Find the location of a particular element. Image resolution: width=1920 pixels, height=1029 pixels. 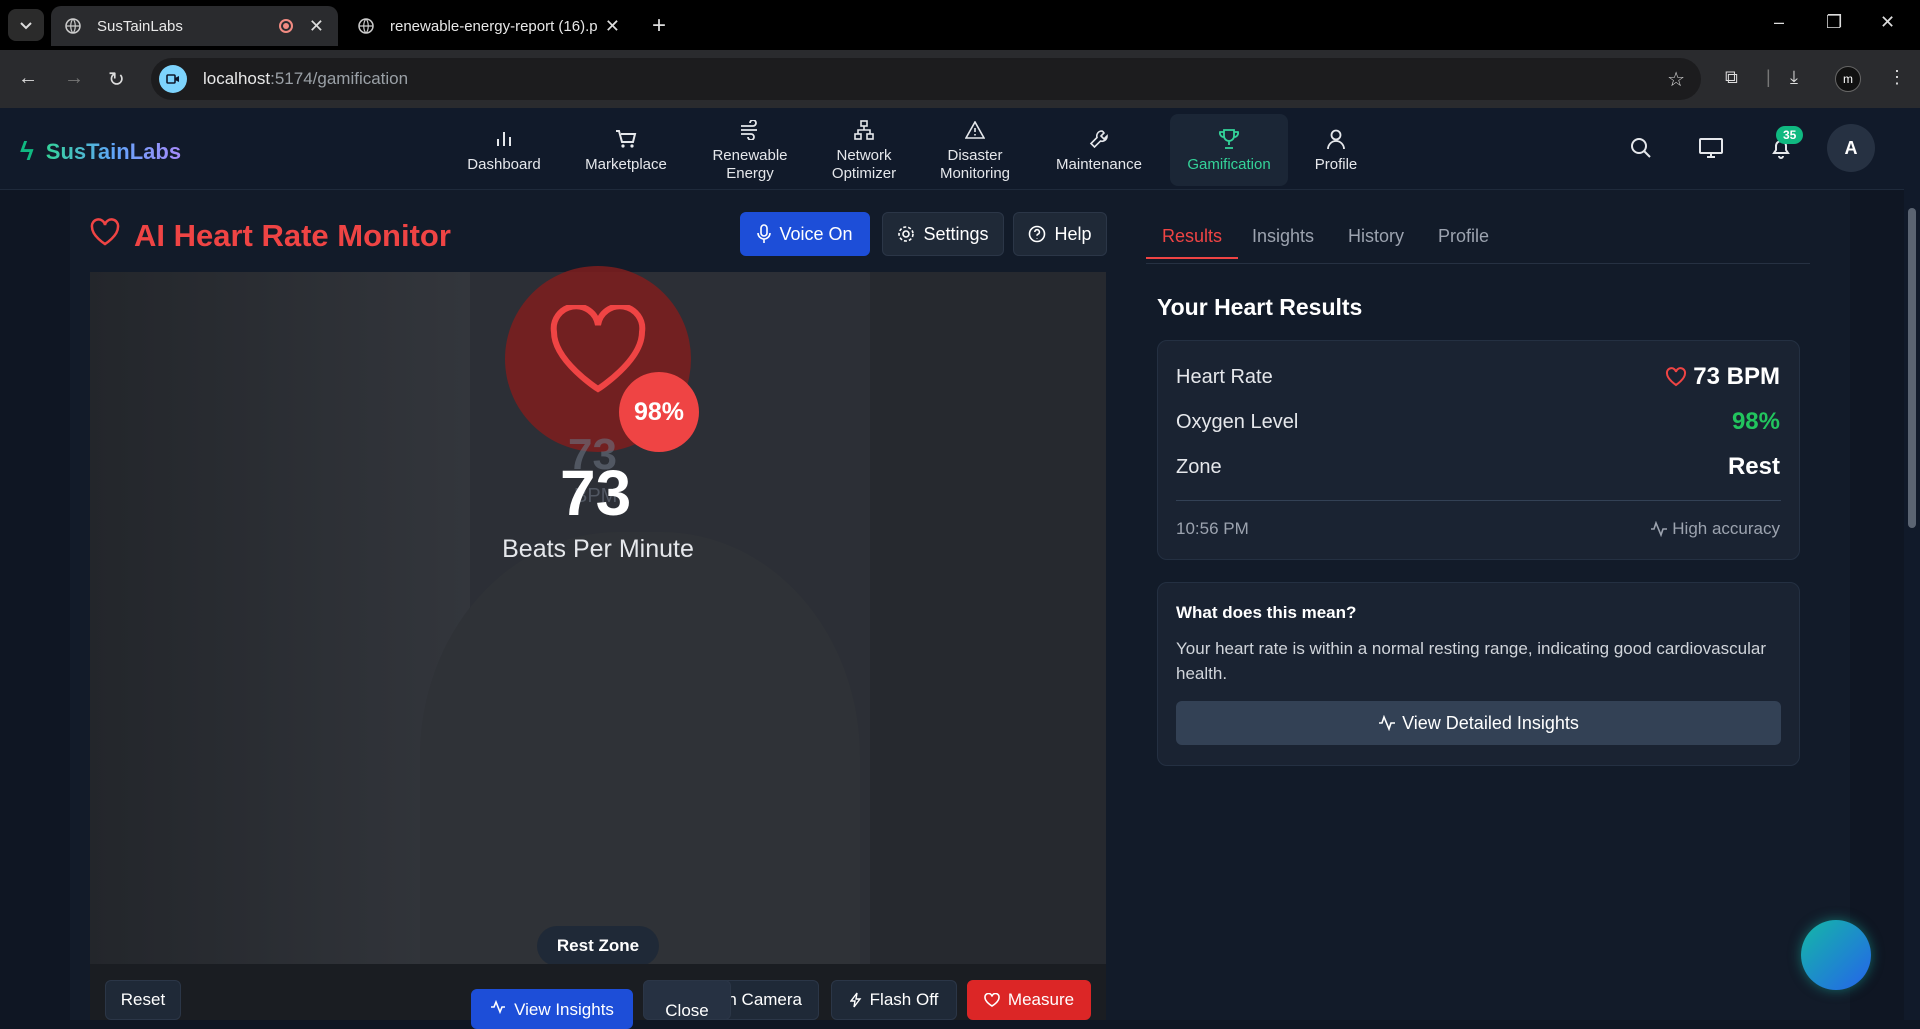

results-tabs: Results Insights History Profile is located at coordinates (1478, 239).